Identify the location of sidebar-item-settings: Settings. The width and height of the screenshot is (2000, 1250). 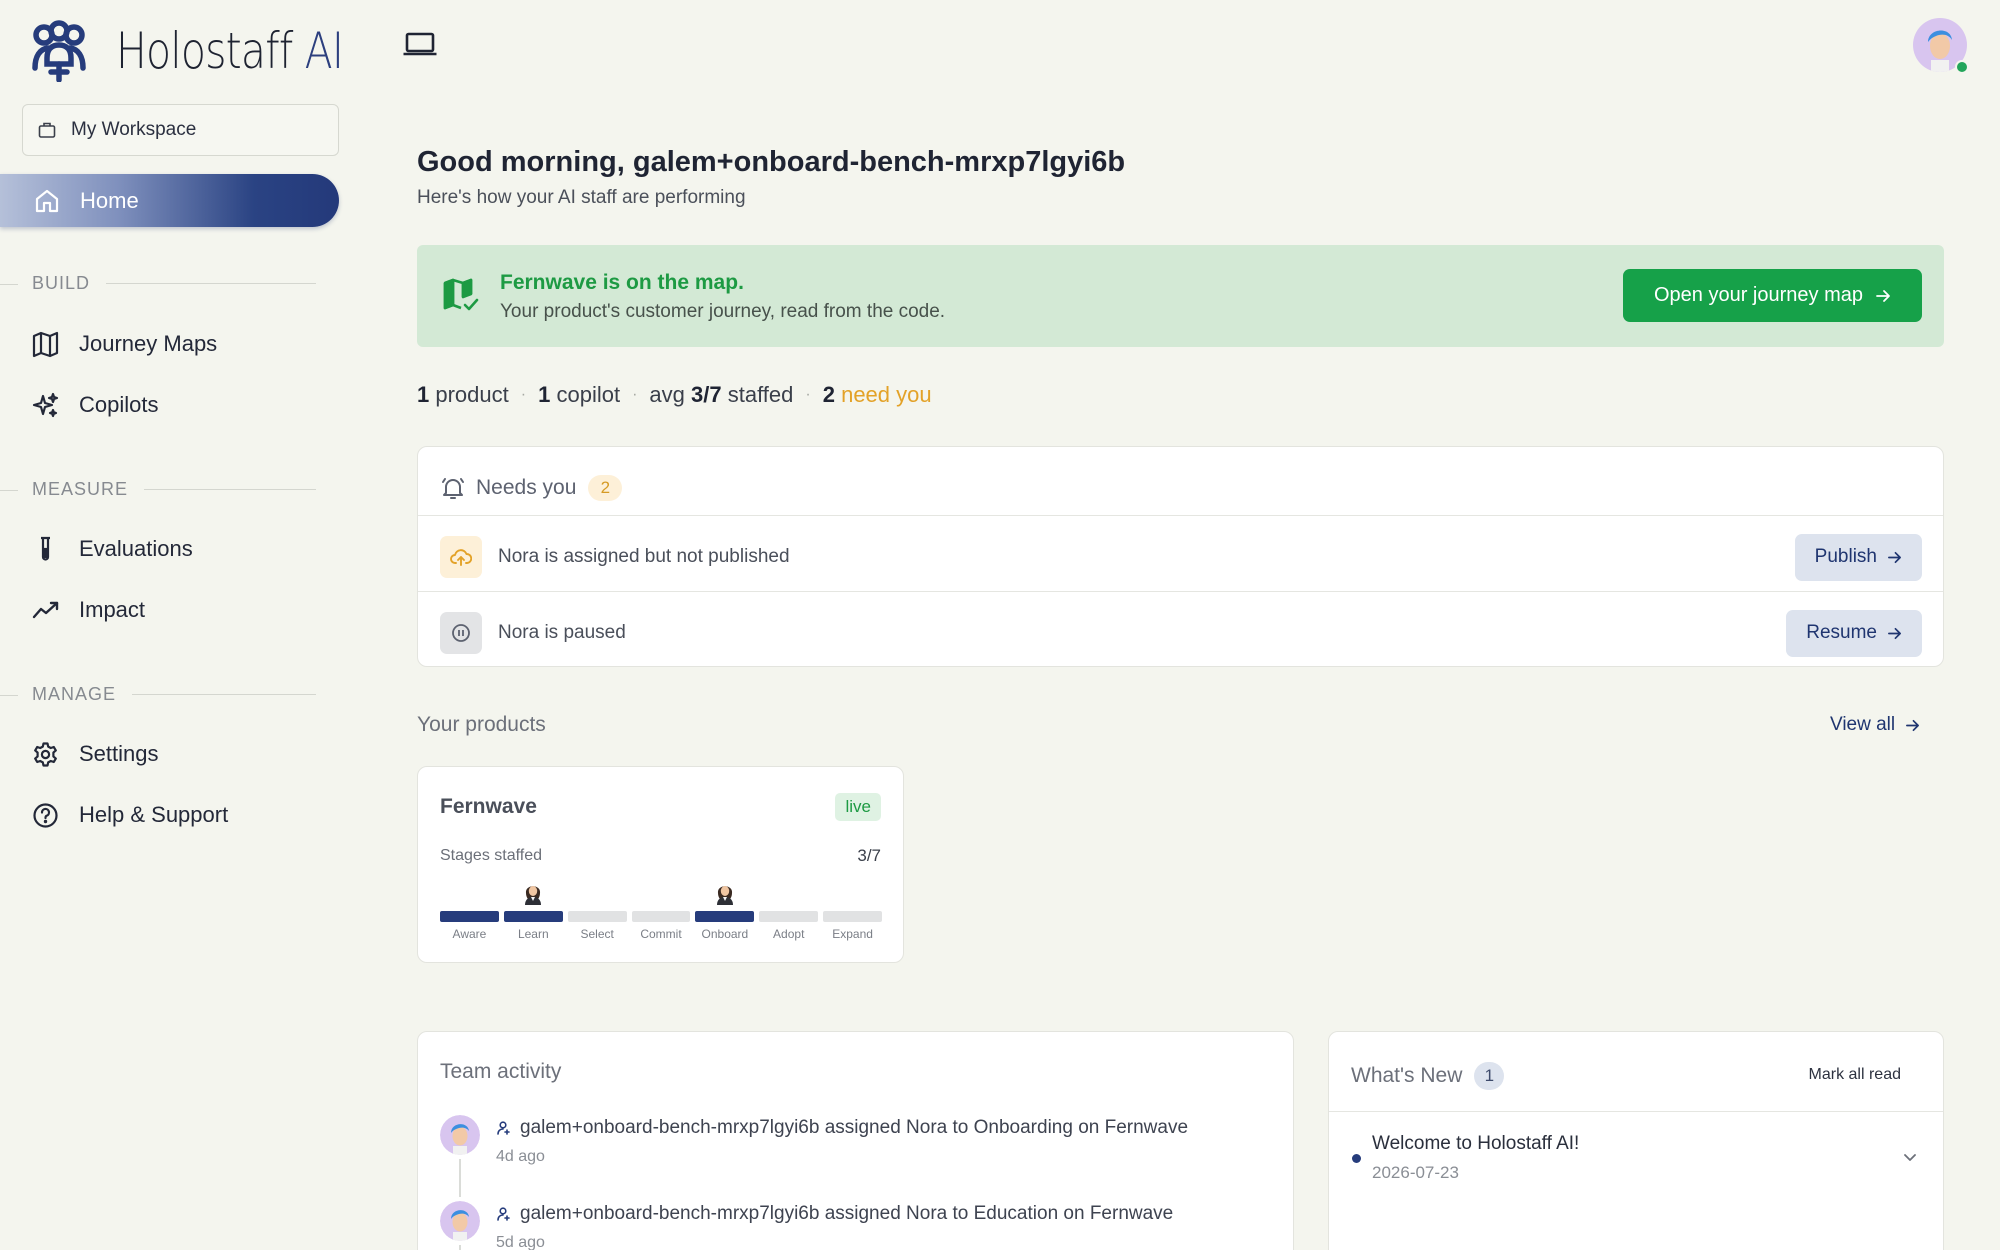
(95, 754).